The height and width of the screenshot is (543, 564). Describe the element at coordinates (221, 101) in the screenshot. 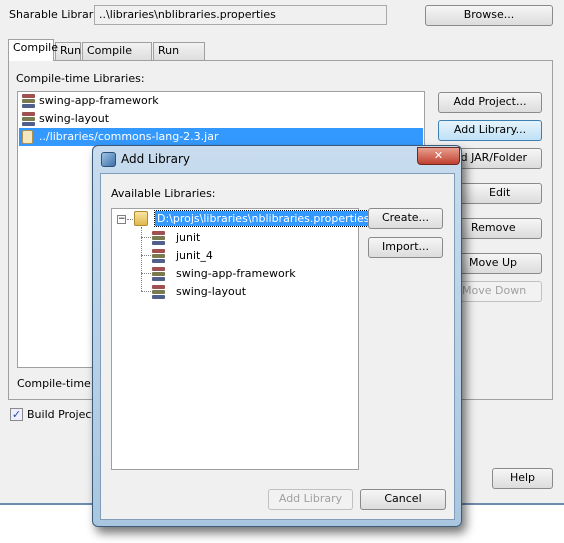

I see `list-item: swing-app-framework` at that location.